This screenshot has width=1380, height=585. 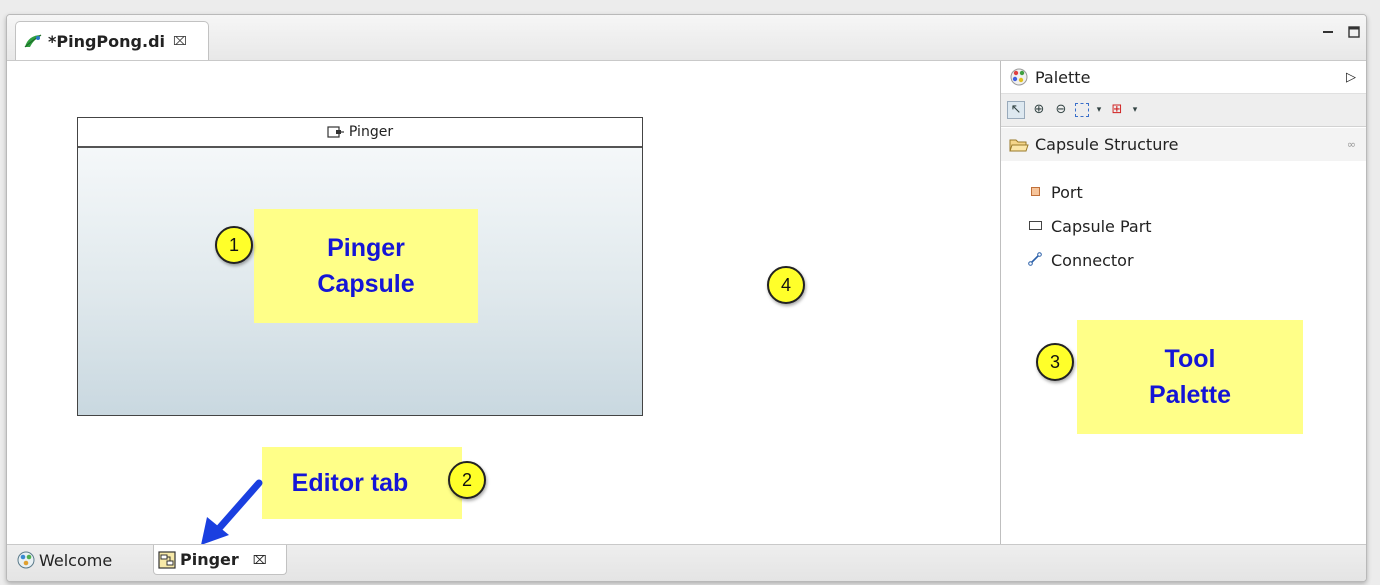 What do you see at coordinates (1092, 260) in the screenshot?
I see `palette-item-label: Connector` at bounding box center [1092, 260].